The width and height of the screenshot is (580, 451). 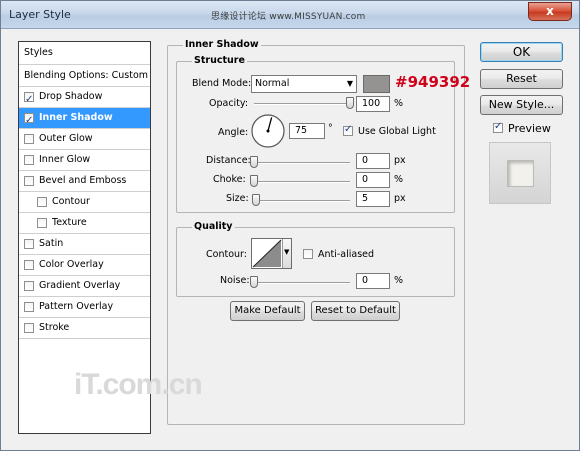 I want to click on choke-input: 0, so click(x=373, y=180).